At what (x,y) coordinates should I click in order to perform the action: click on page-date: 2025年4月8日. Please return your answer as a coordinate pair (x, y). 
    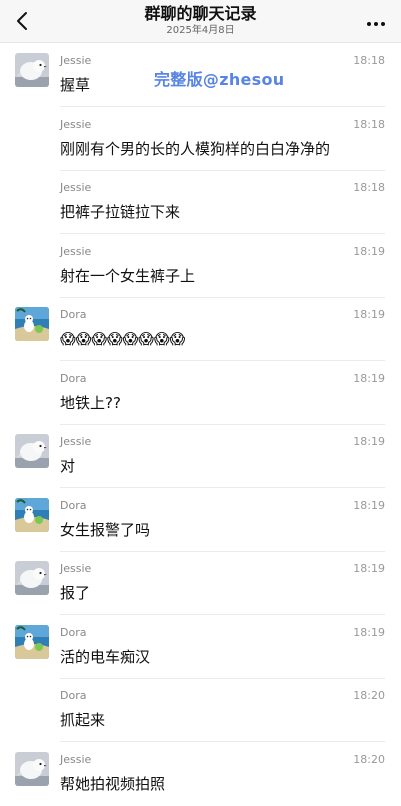
    Looking at the image, I should click on (200, 30).